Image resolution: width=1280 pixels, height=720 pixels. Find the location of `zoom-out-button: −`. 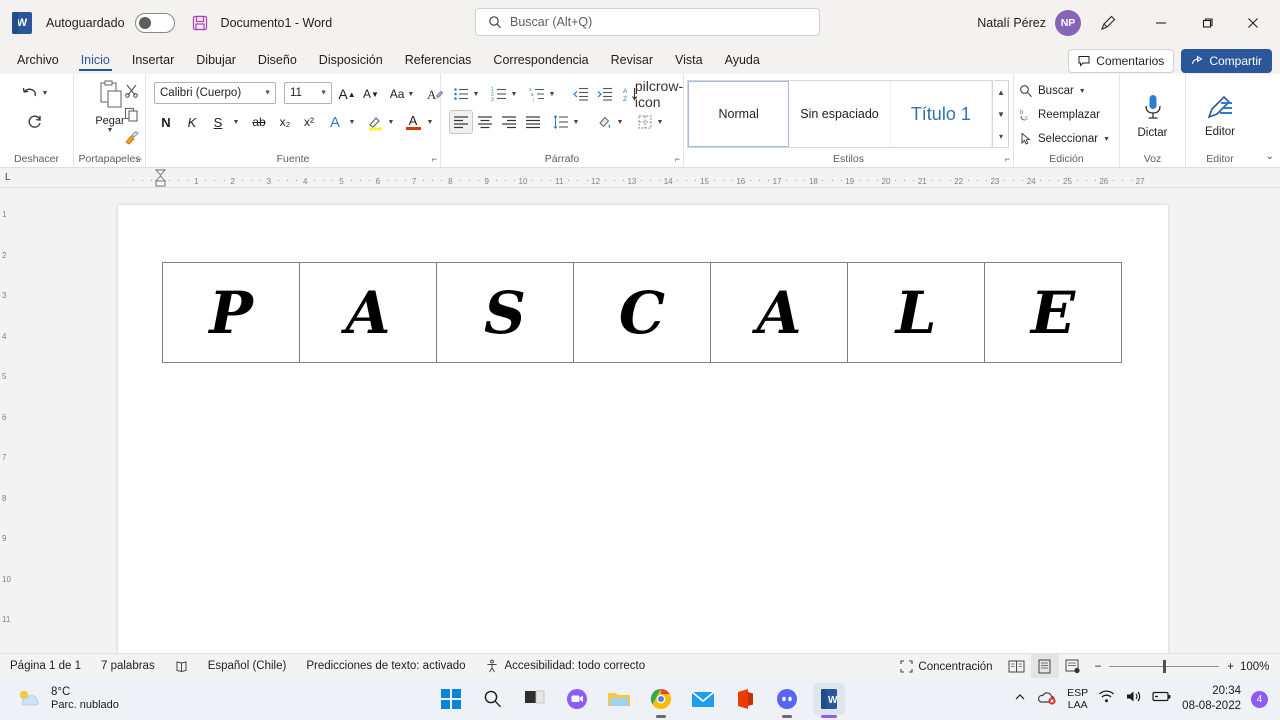

zoom-out-button: − is located at coordinates (1095, 667).